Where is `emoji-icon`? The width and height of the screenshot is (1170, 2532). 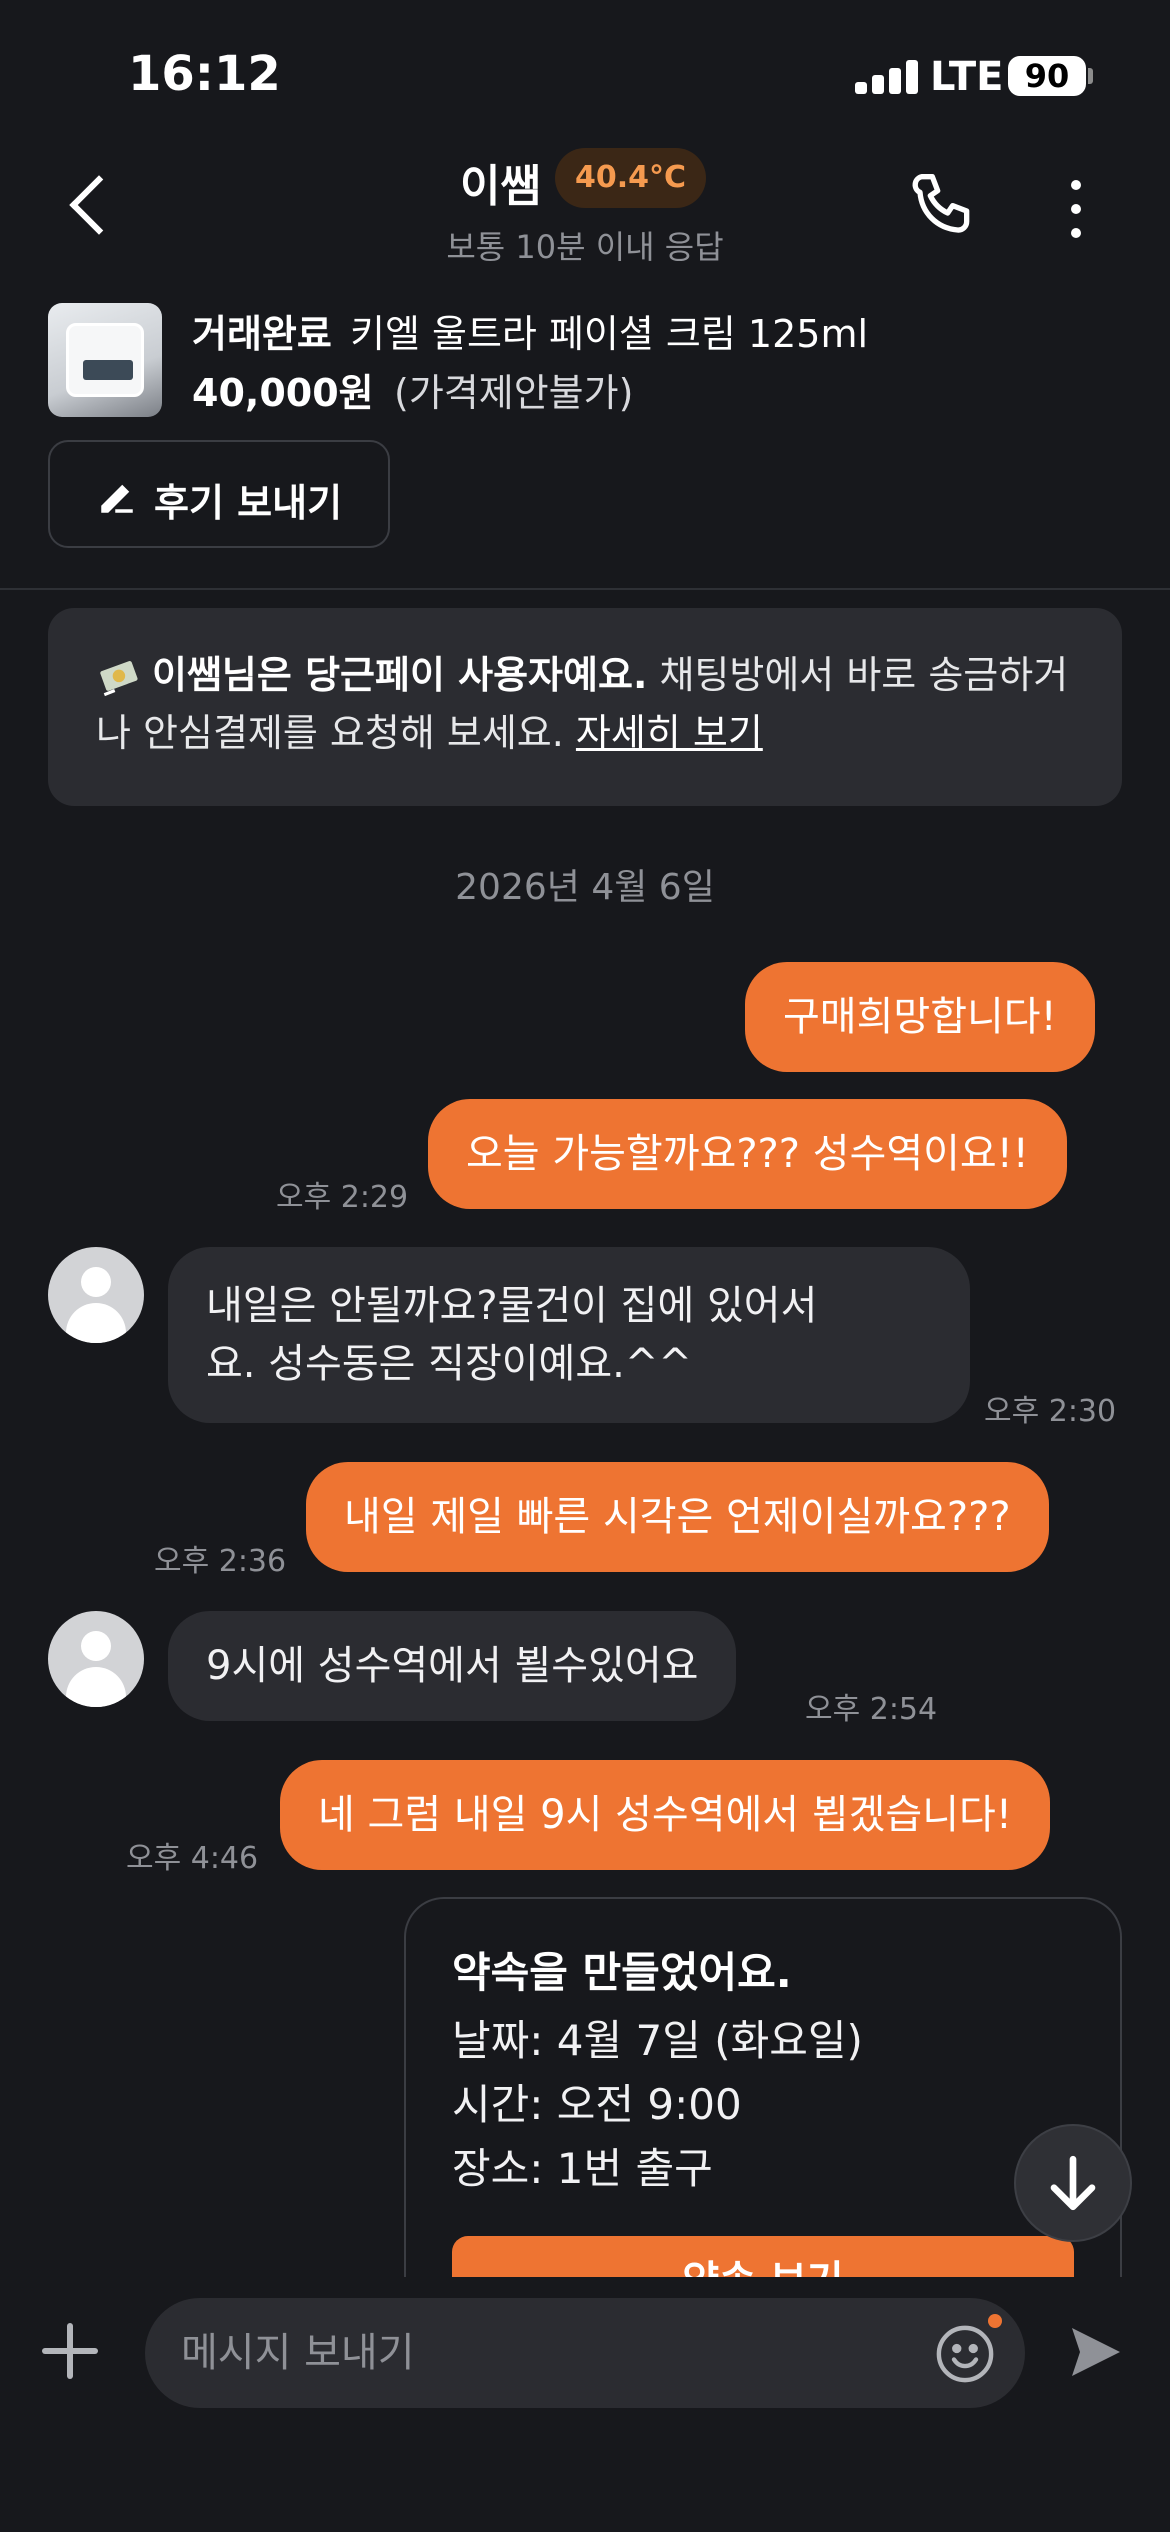
emoji-icon is located at coordinates (965, 2354).